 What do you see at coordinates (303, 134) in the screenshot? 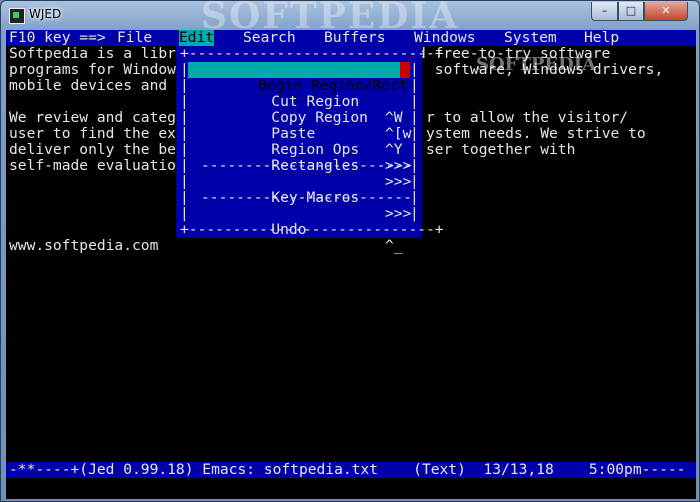
I see `menu-item-paste: Paste ^Y` at bounding box center [303, 134].